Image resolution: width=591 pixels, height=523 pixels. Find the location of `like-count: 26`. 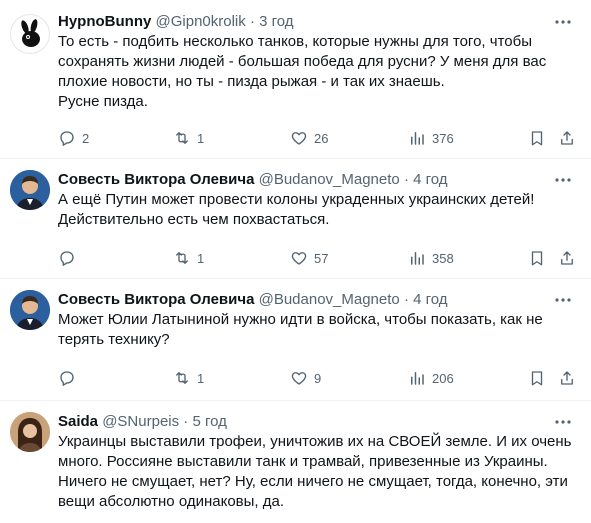

like-count: 26 is located at coordinates (321, 138).